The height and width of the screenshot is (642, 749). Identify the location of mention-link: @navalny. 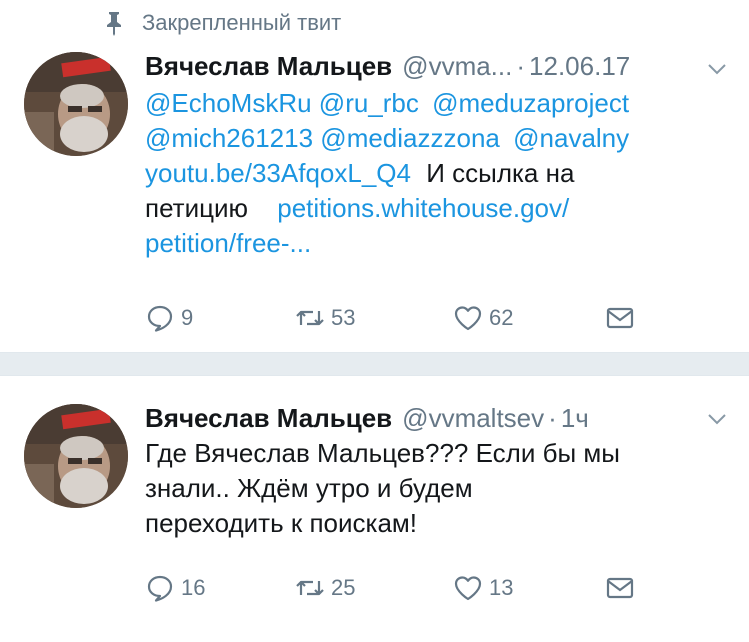
(571, 138).